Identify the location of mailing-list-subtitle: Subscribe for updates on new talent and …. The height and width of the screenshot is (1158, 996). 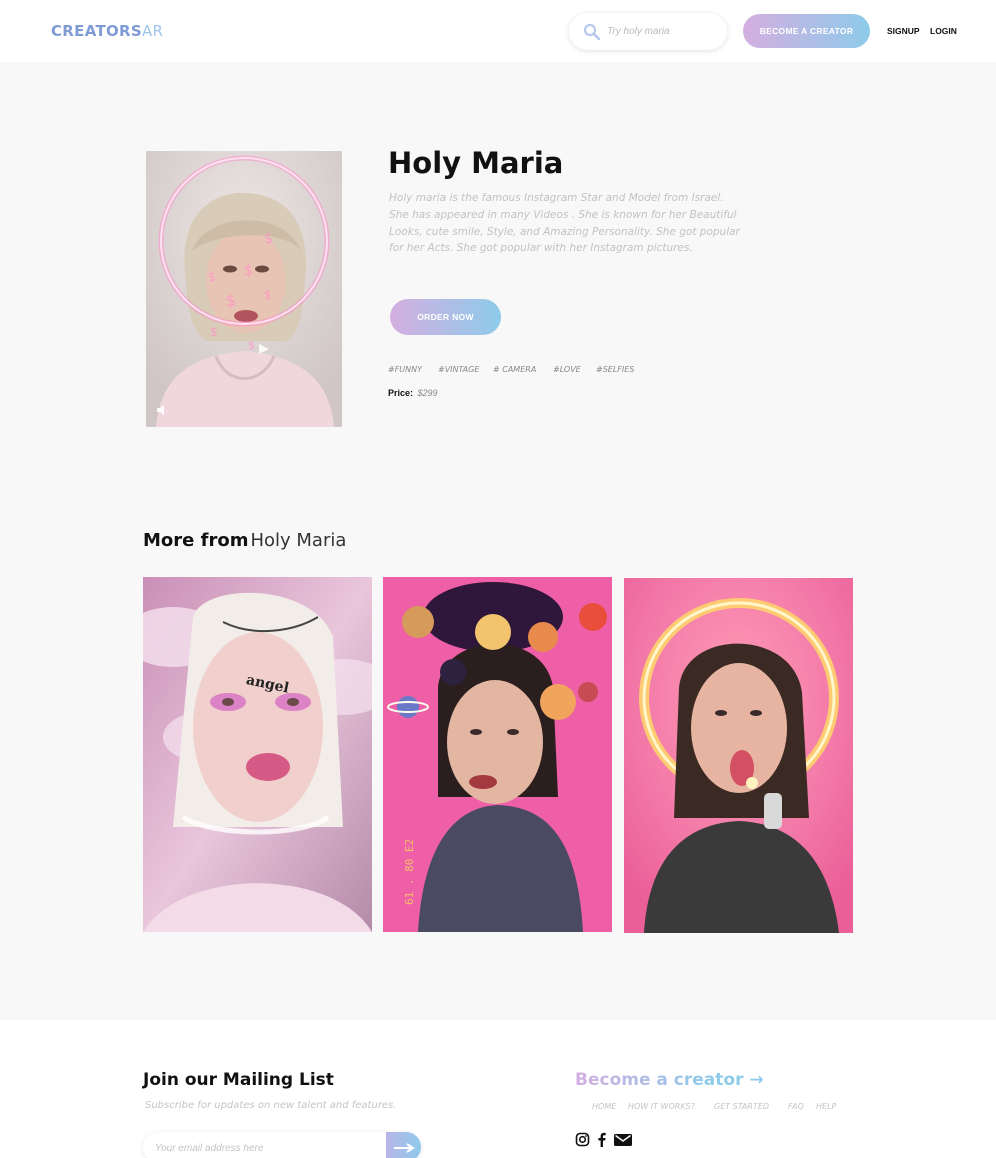
(271, 1105).